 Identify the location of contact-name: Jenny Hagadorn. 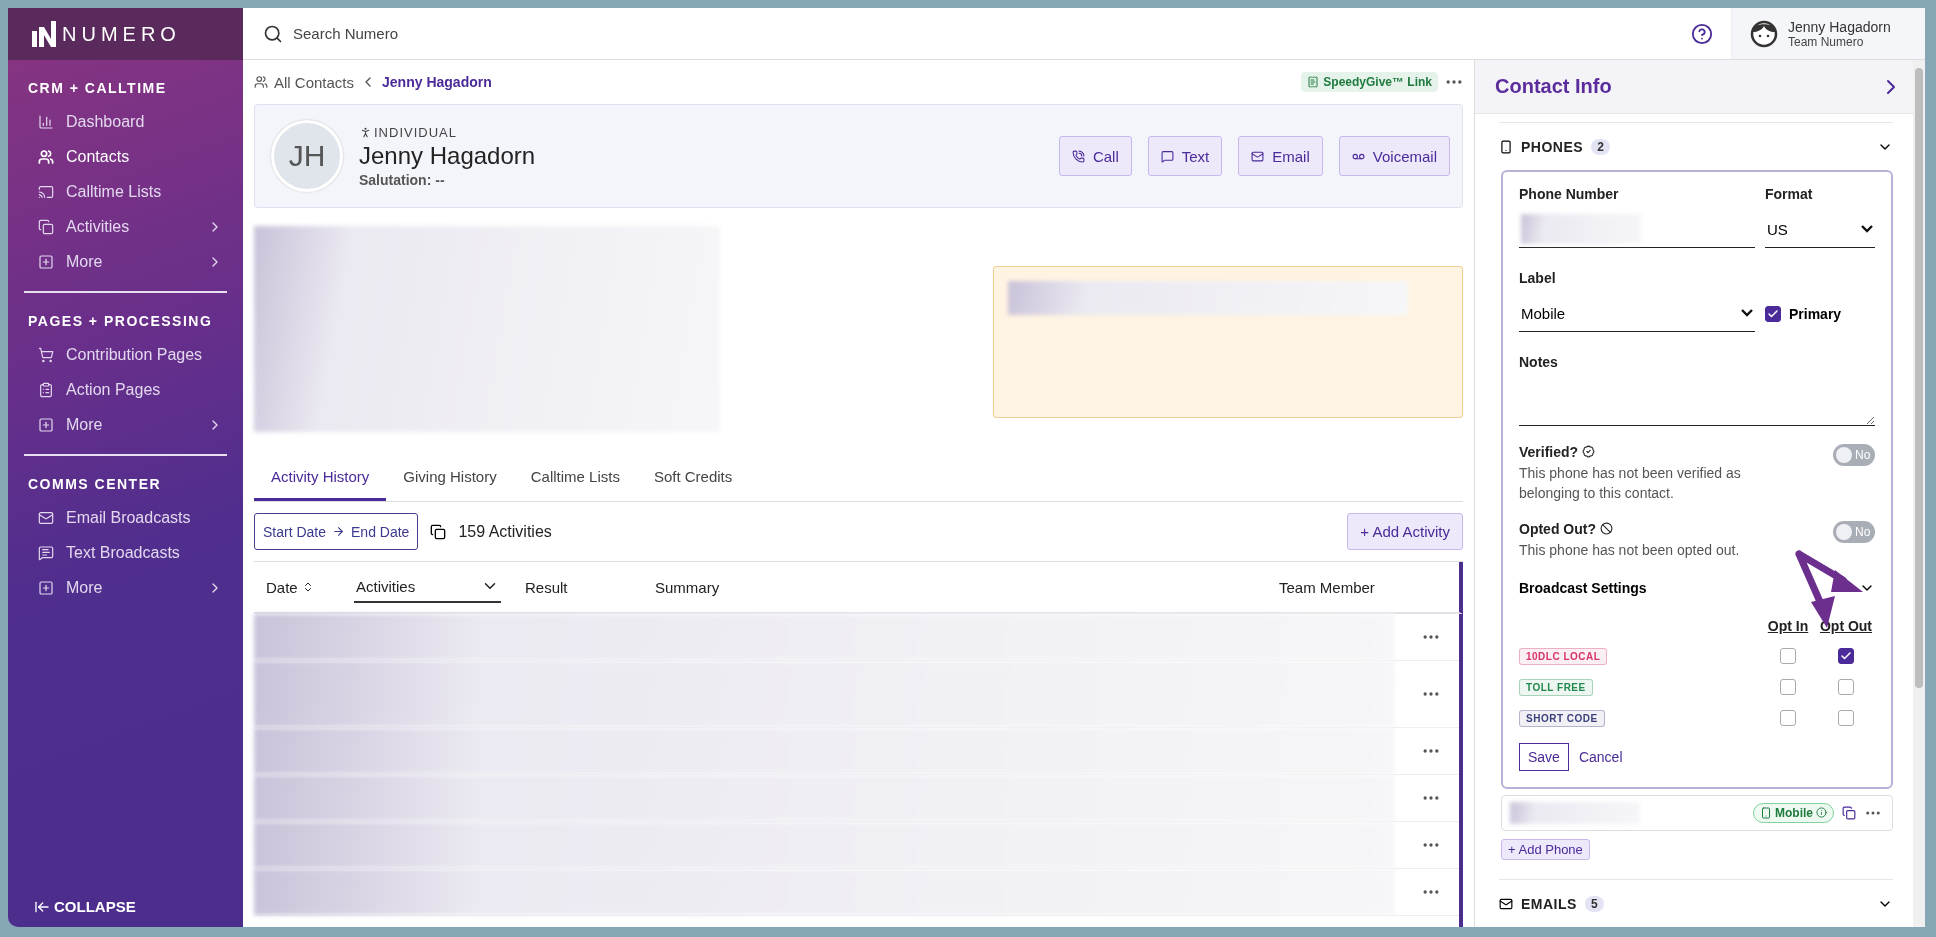
(448, 155).